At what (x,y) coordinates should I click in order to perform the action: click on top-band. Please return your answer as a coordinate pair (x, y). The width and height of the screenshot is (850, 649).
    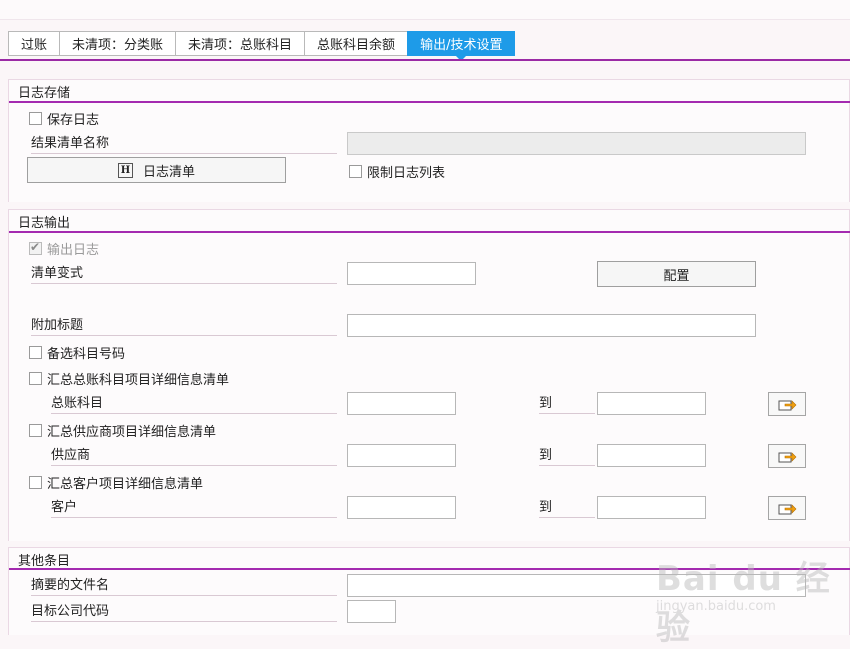
    Looking at the image, I should click on (425, 10).